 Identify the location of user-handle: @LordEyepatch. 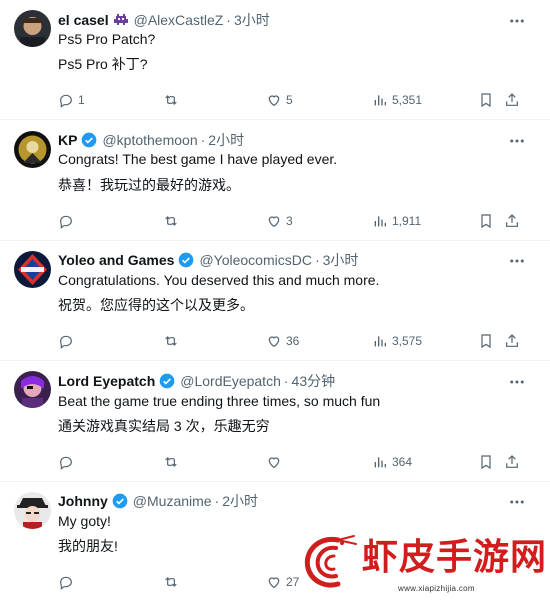
(230, 381).